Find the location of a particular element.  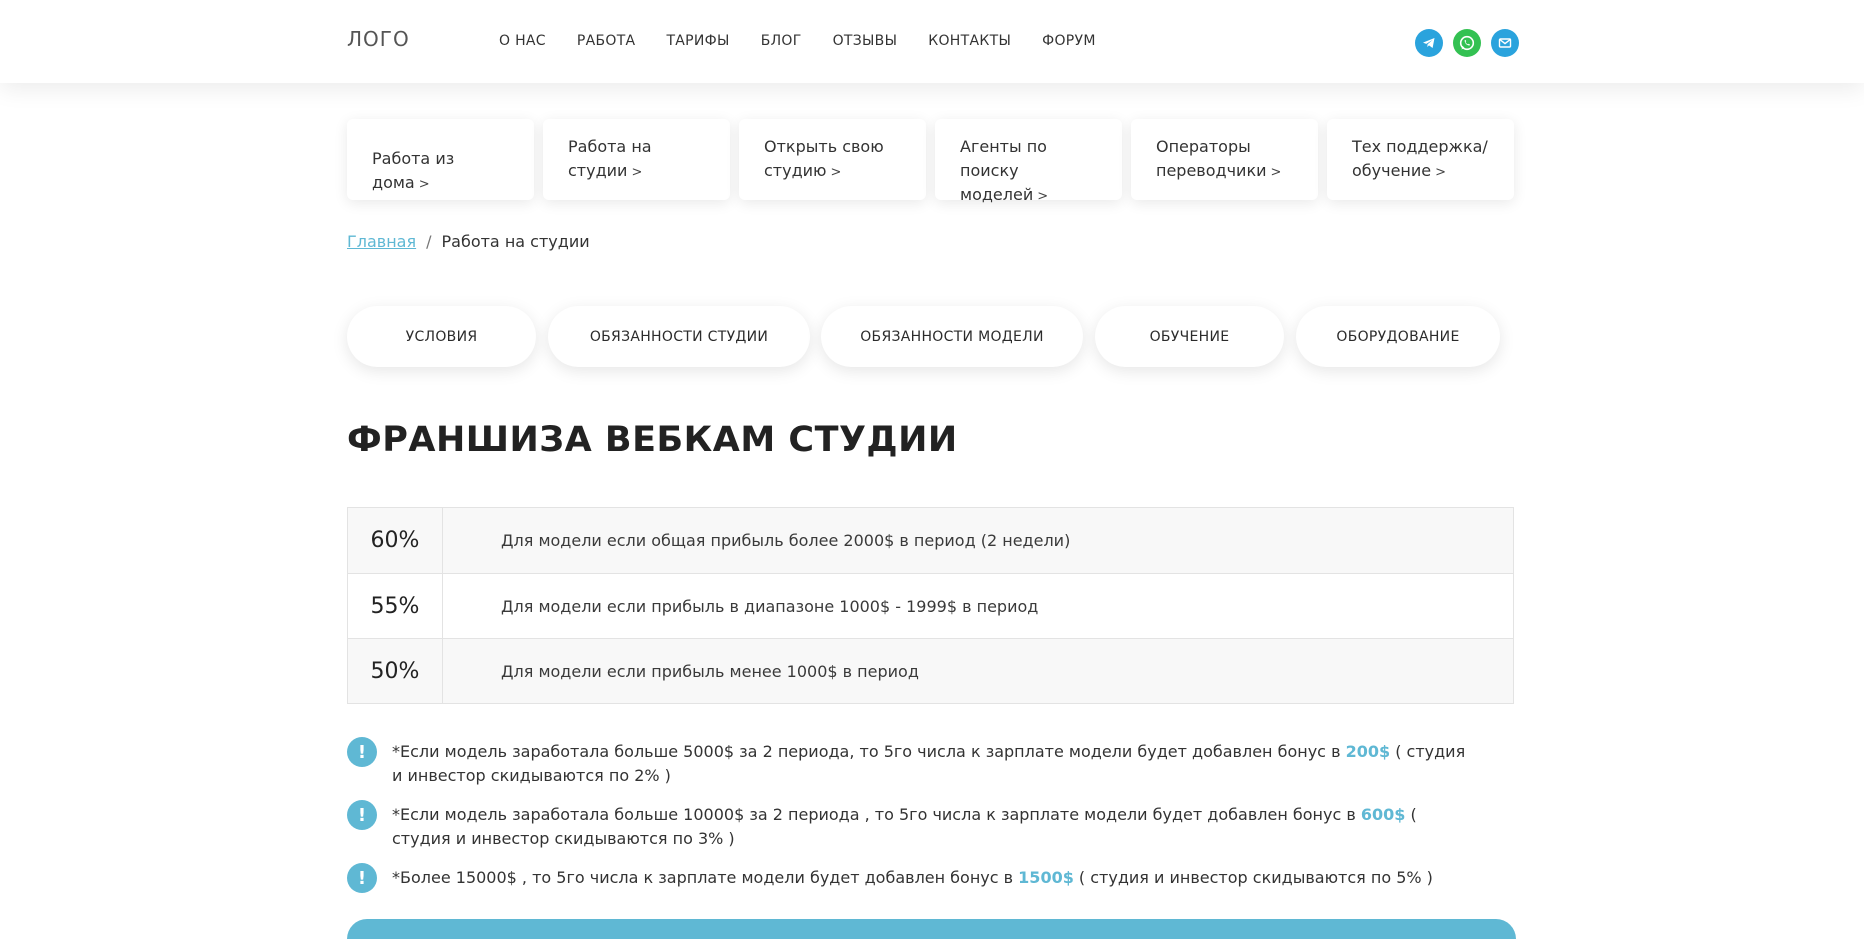

category-label: Операторы is located at coordinates (1203, 146).